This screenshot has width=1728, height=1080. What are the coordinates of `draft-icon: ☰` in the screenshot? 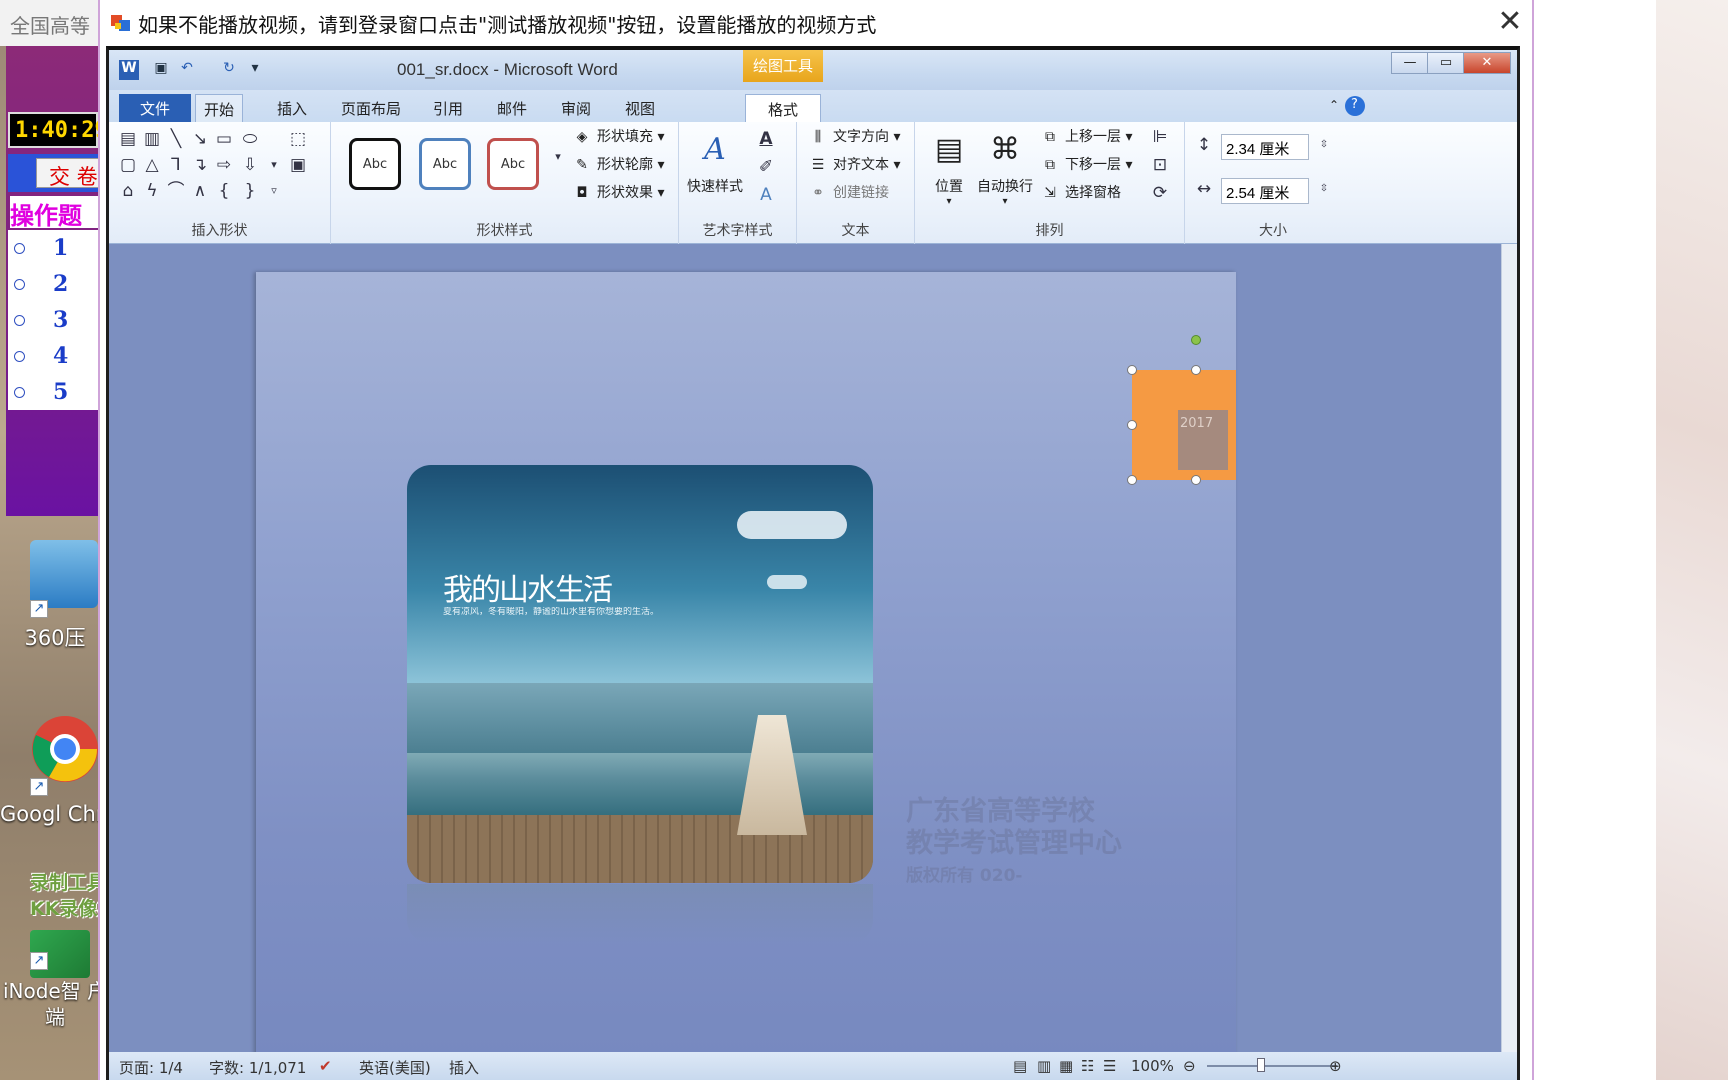 It's located at (1109, 1066).